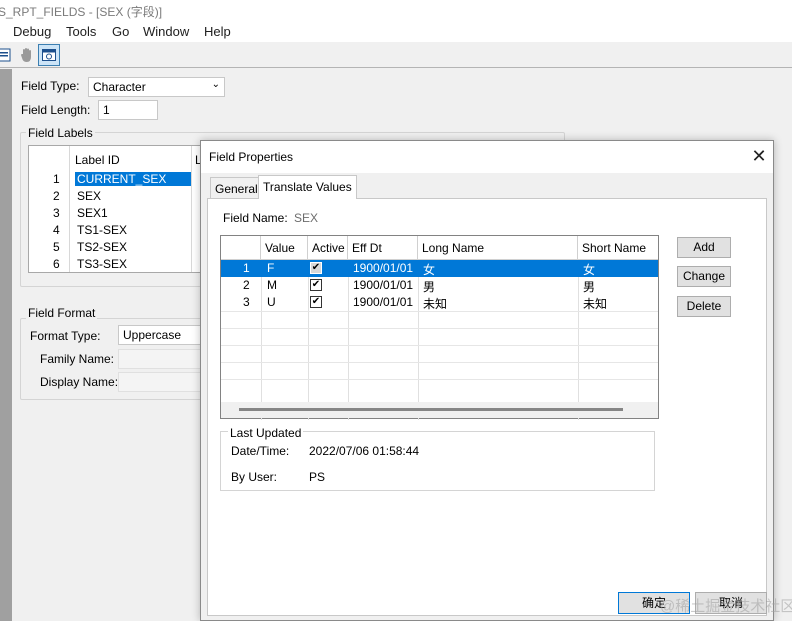  I want to click on label-row-num: 6, so click(56, 264).